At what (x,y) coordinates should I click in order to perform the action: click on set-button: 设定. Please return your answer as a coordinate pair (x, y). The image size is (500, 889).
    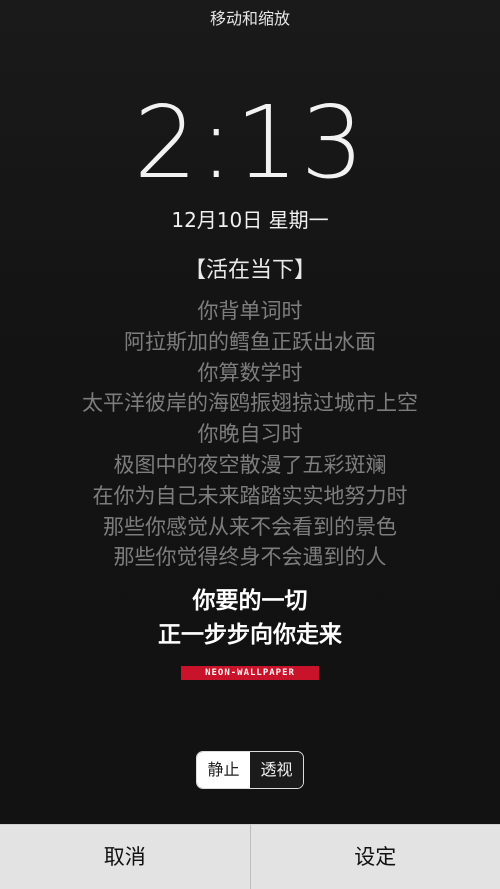
    Looking at the image, I should click on (375, 857).